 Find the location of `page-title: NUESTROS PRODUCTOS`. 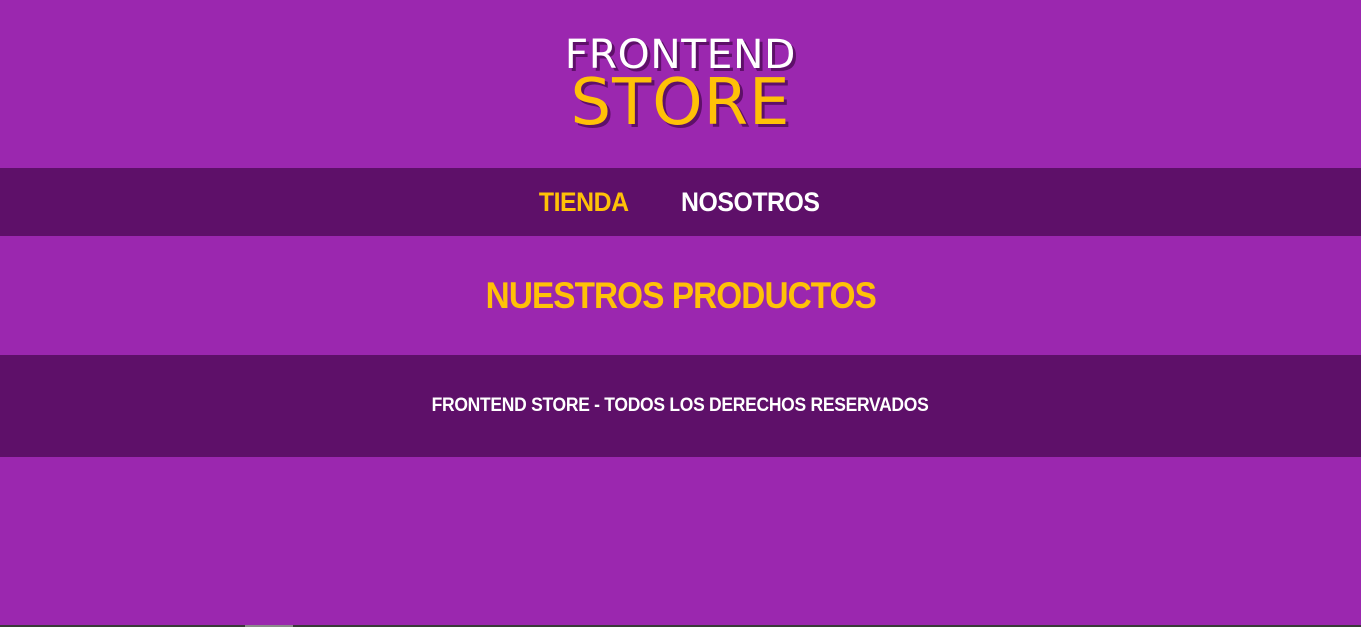

page-title: NUESTROS PRODUCTOS is located at coordinates (680, 295).